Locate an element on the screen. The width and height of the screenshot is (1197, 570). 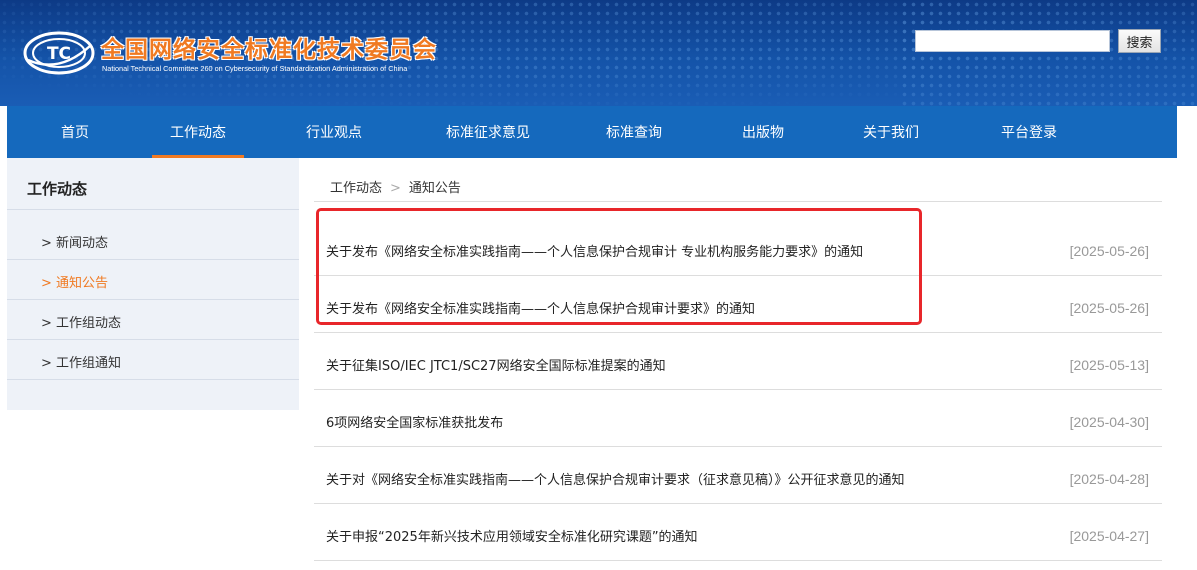
sidebar: 工作动态 > 新闻动态 > 通知公告 > 工作组动态 > 工作组通知 is located at coordinates (153, 284).